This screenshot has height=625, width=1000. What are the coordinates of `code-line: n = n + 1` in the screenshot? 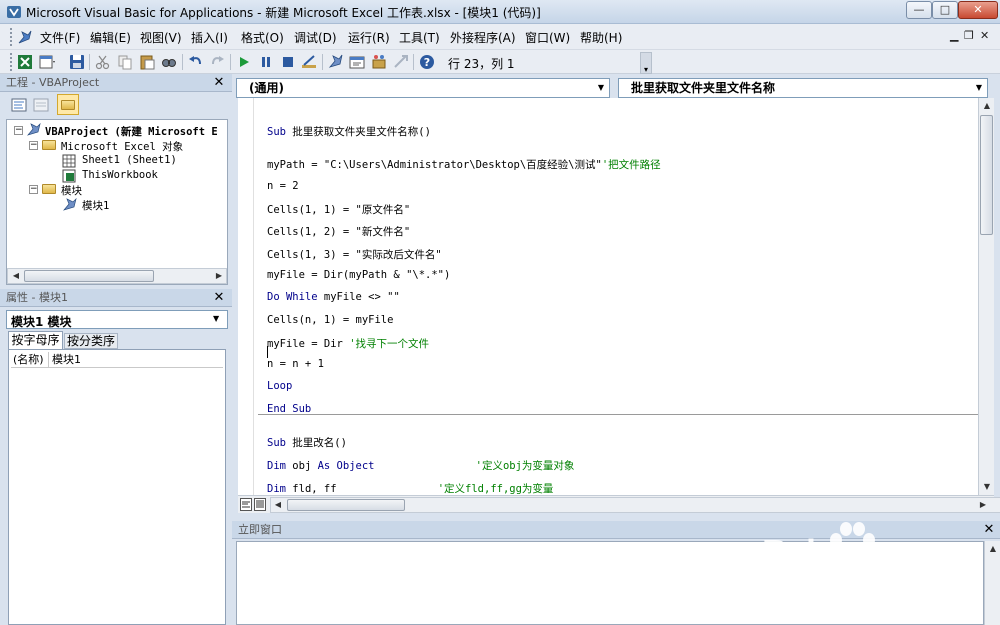 It's located at (295, 364).